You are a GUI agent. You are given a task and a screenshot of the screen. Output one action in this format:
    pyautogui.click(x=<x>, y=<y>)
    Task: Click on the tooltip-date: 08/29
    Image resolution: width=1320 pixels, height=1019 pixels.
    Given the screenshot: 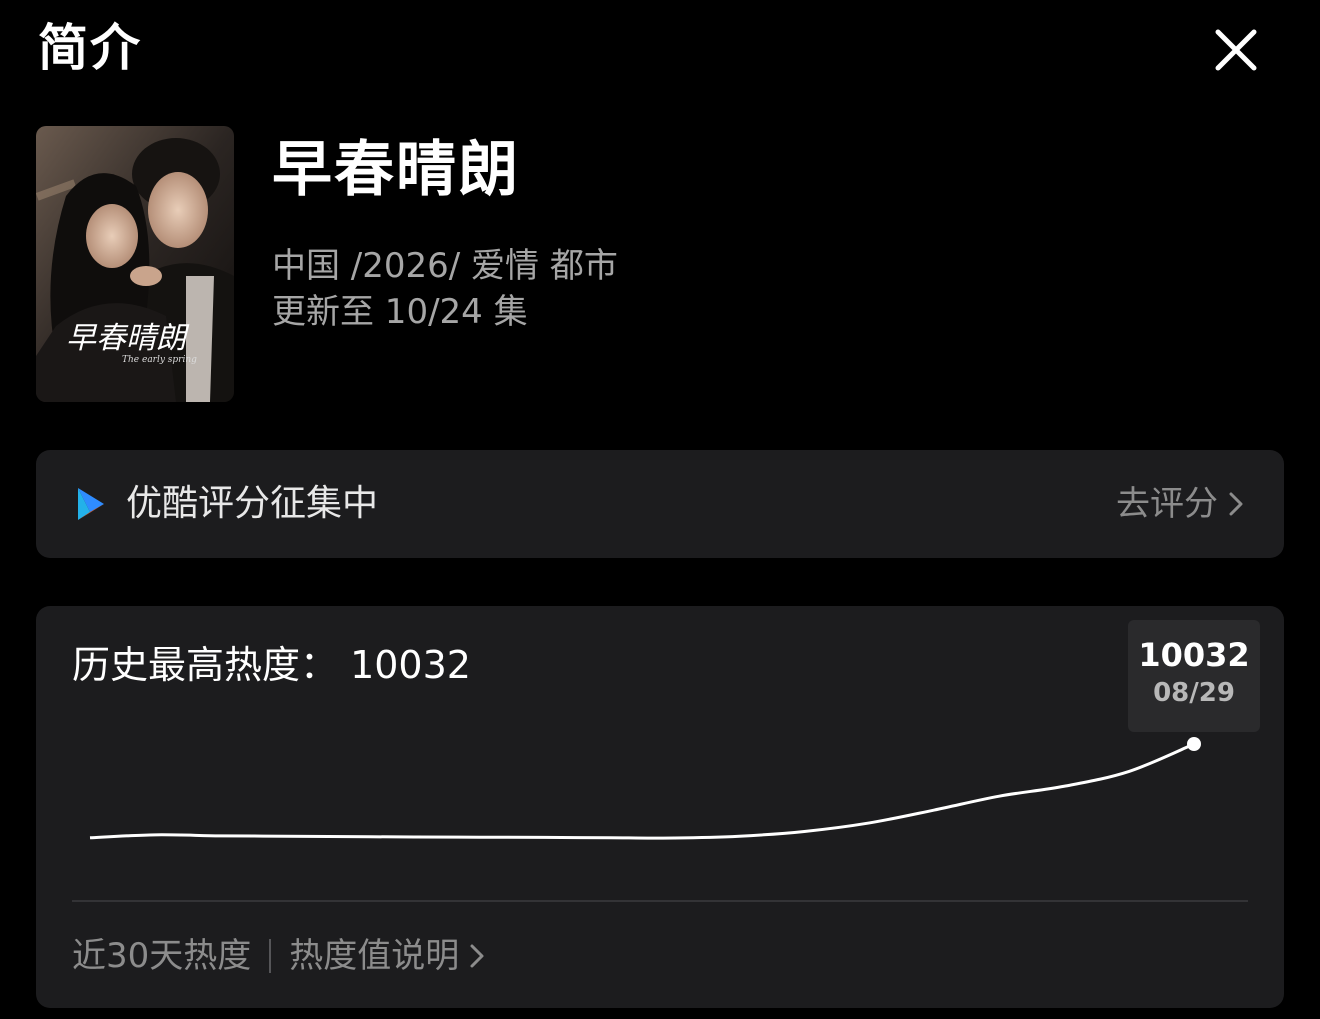 What is the action you would take?
    pyautogui.click(x=1194, y=693)
    